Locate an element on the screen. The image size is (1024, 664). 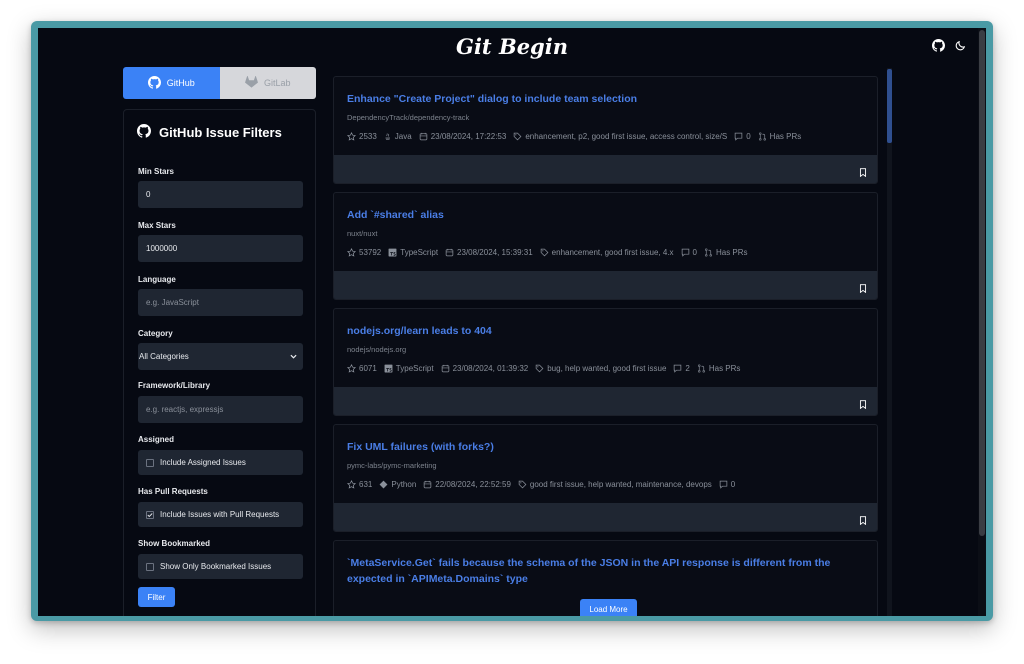
tab-gitlab-label: GitLab is located at coordinates (277, 83).